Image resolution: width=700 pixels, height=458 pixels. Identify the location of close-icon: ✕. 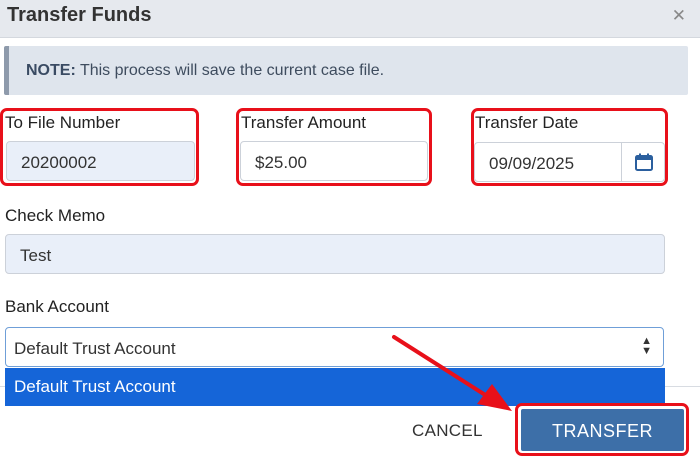
(679, 16).